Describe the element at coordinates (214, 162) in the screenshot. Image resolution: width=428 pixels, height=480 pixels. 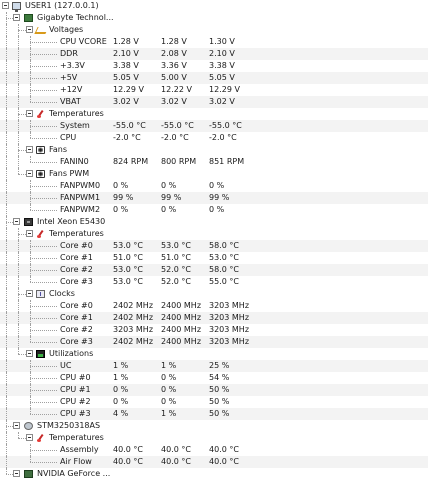
I see `sensor-row-fanin0: FANIN0 824 RPM 800 RPM 851 RPM` at that location.